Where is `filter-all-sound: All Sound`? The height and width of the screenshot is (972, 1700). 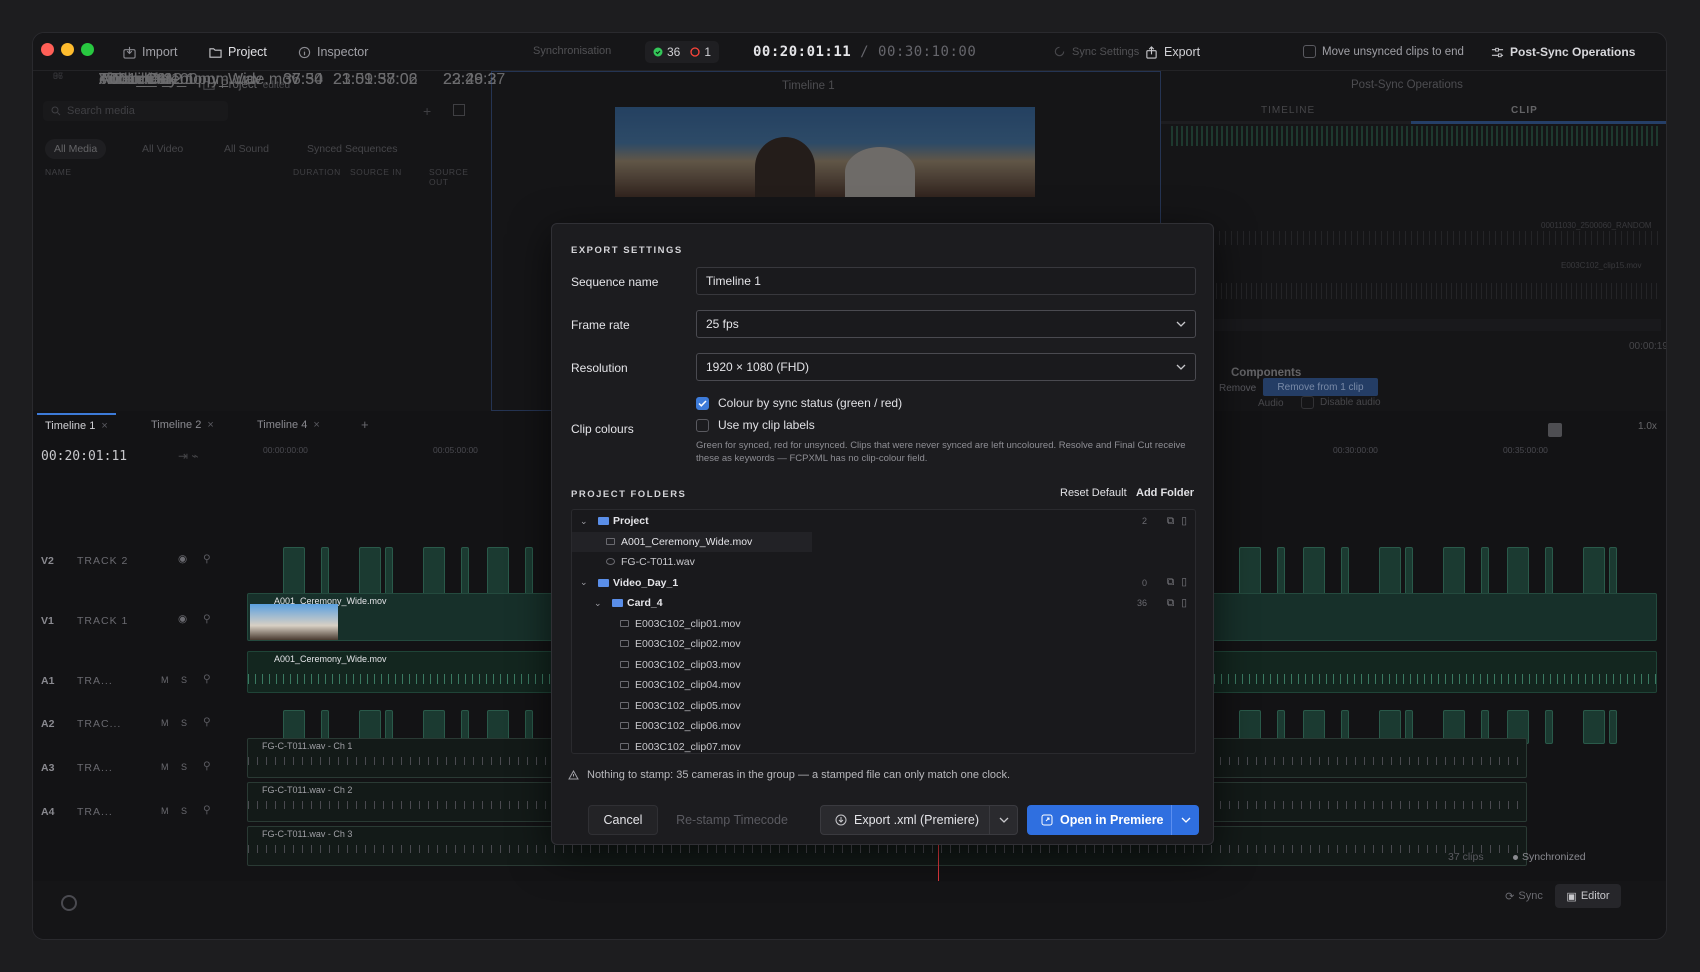 filter-all-sound: All Sound is located at coordinates (246, 149).